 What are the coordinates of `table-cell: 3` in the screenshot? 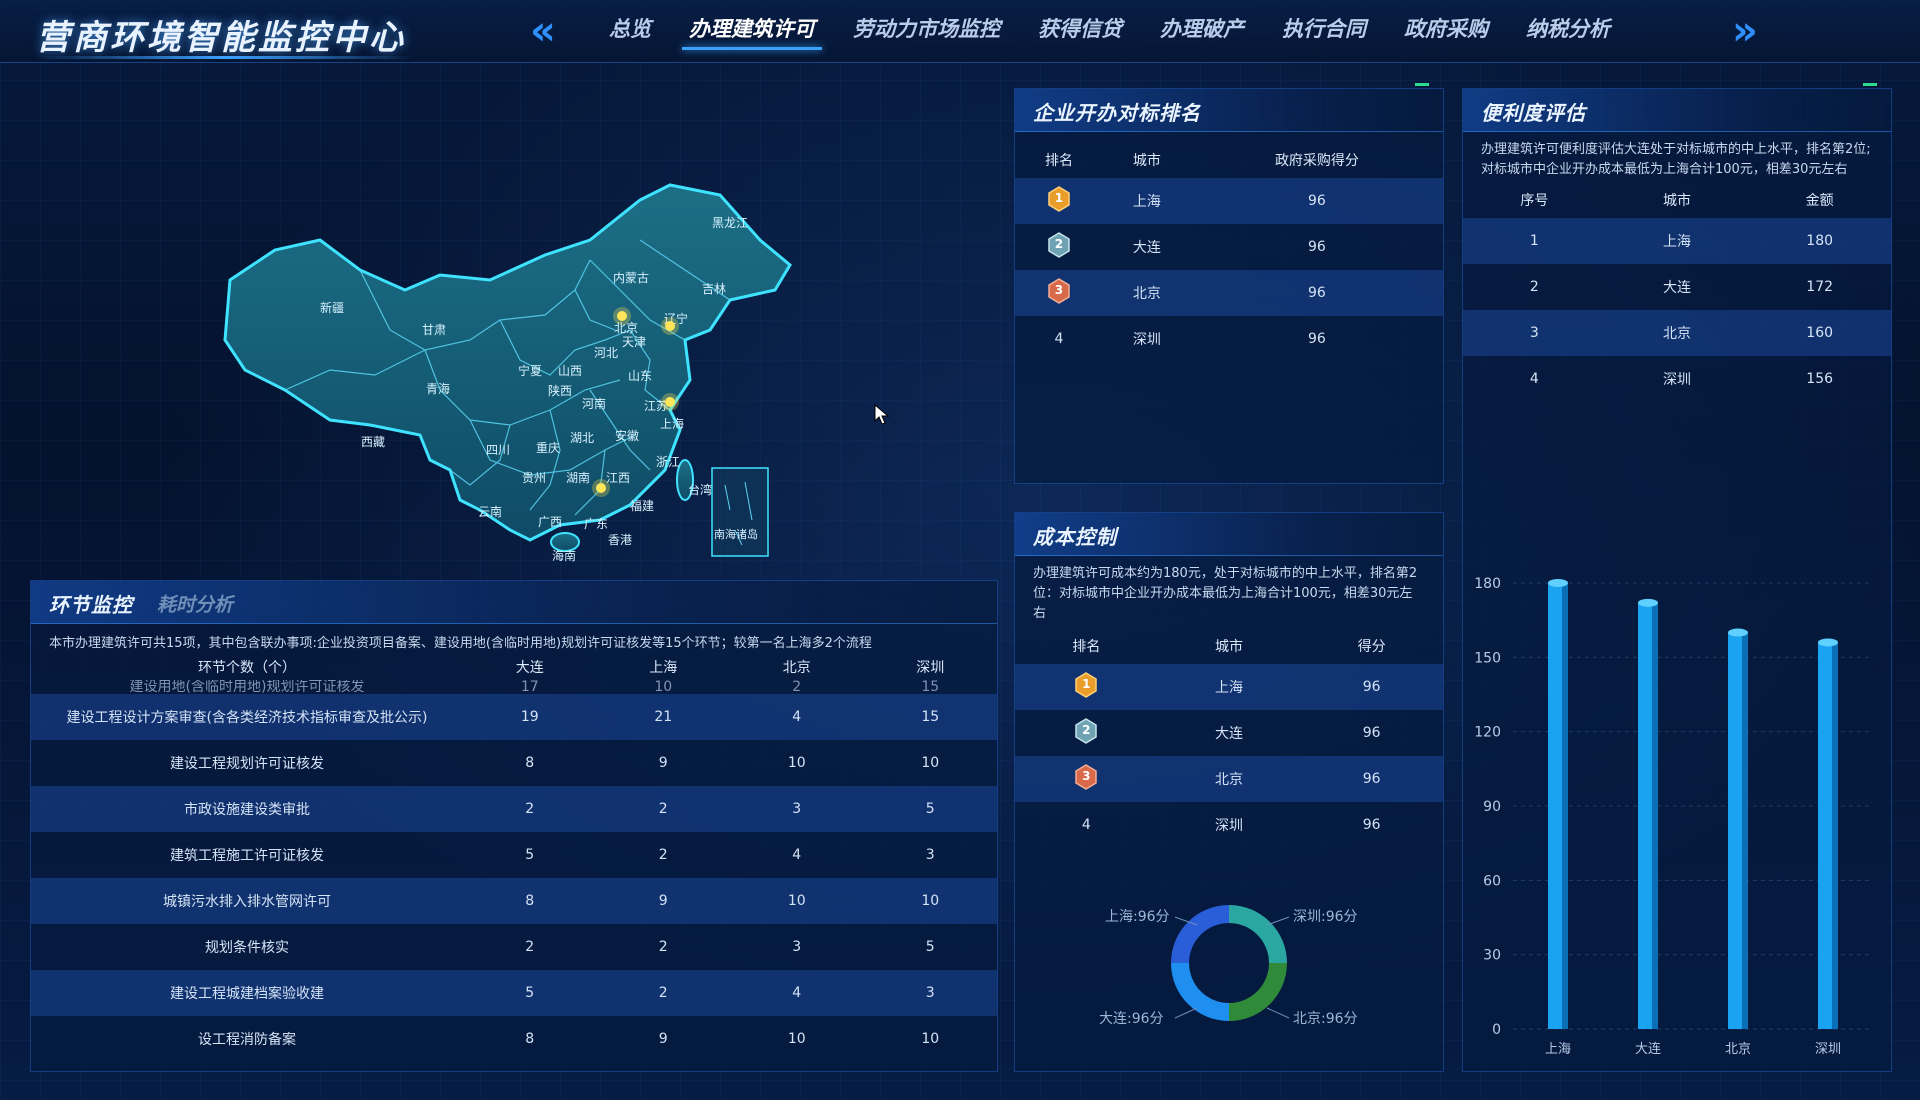 It's located at (930, 993).